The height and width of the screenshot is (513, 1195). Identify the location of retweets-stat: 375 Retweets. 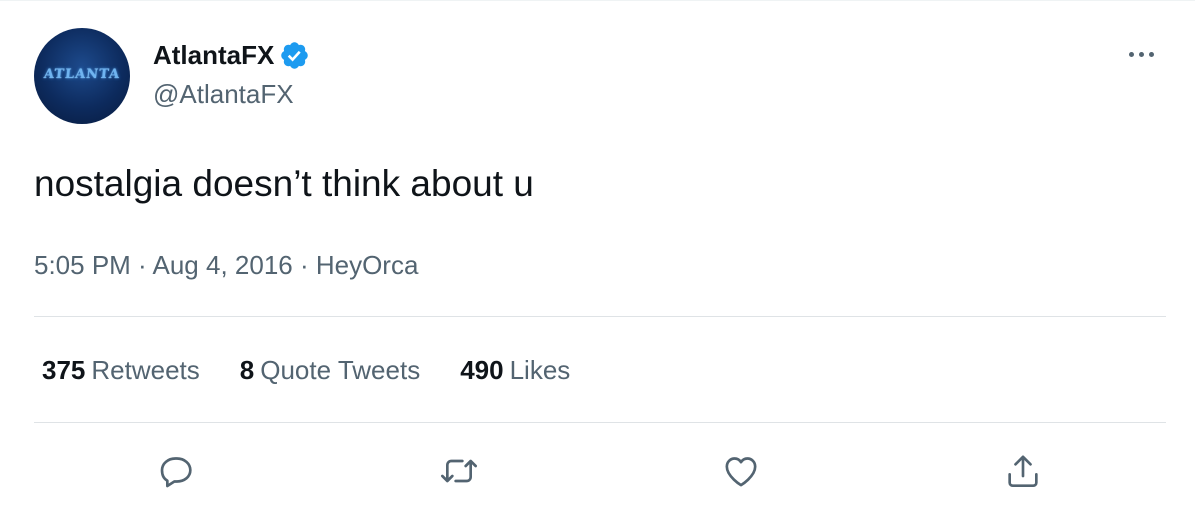
(121, 370).